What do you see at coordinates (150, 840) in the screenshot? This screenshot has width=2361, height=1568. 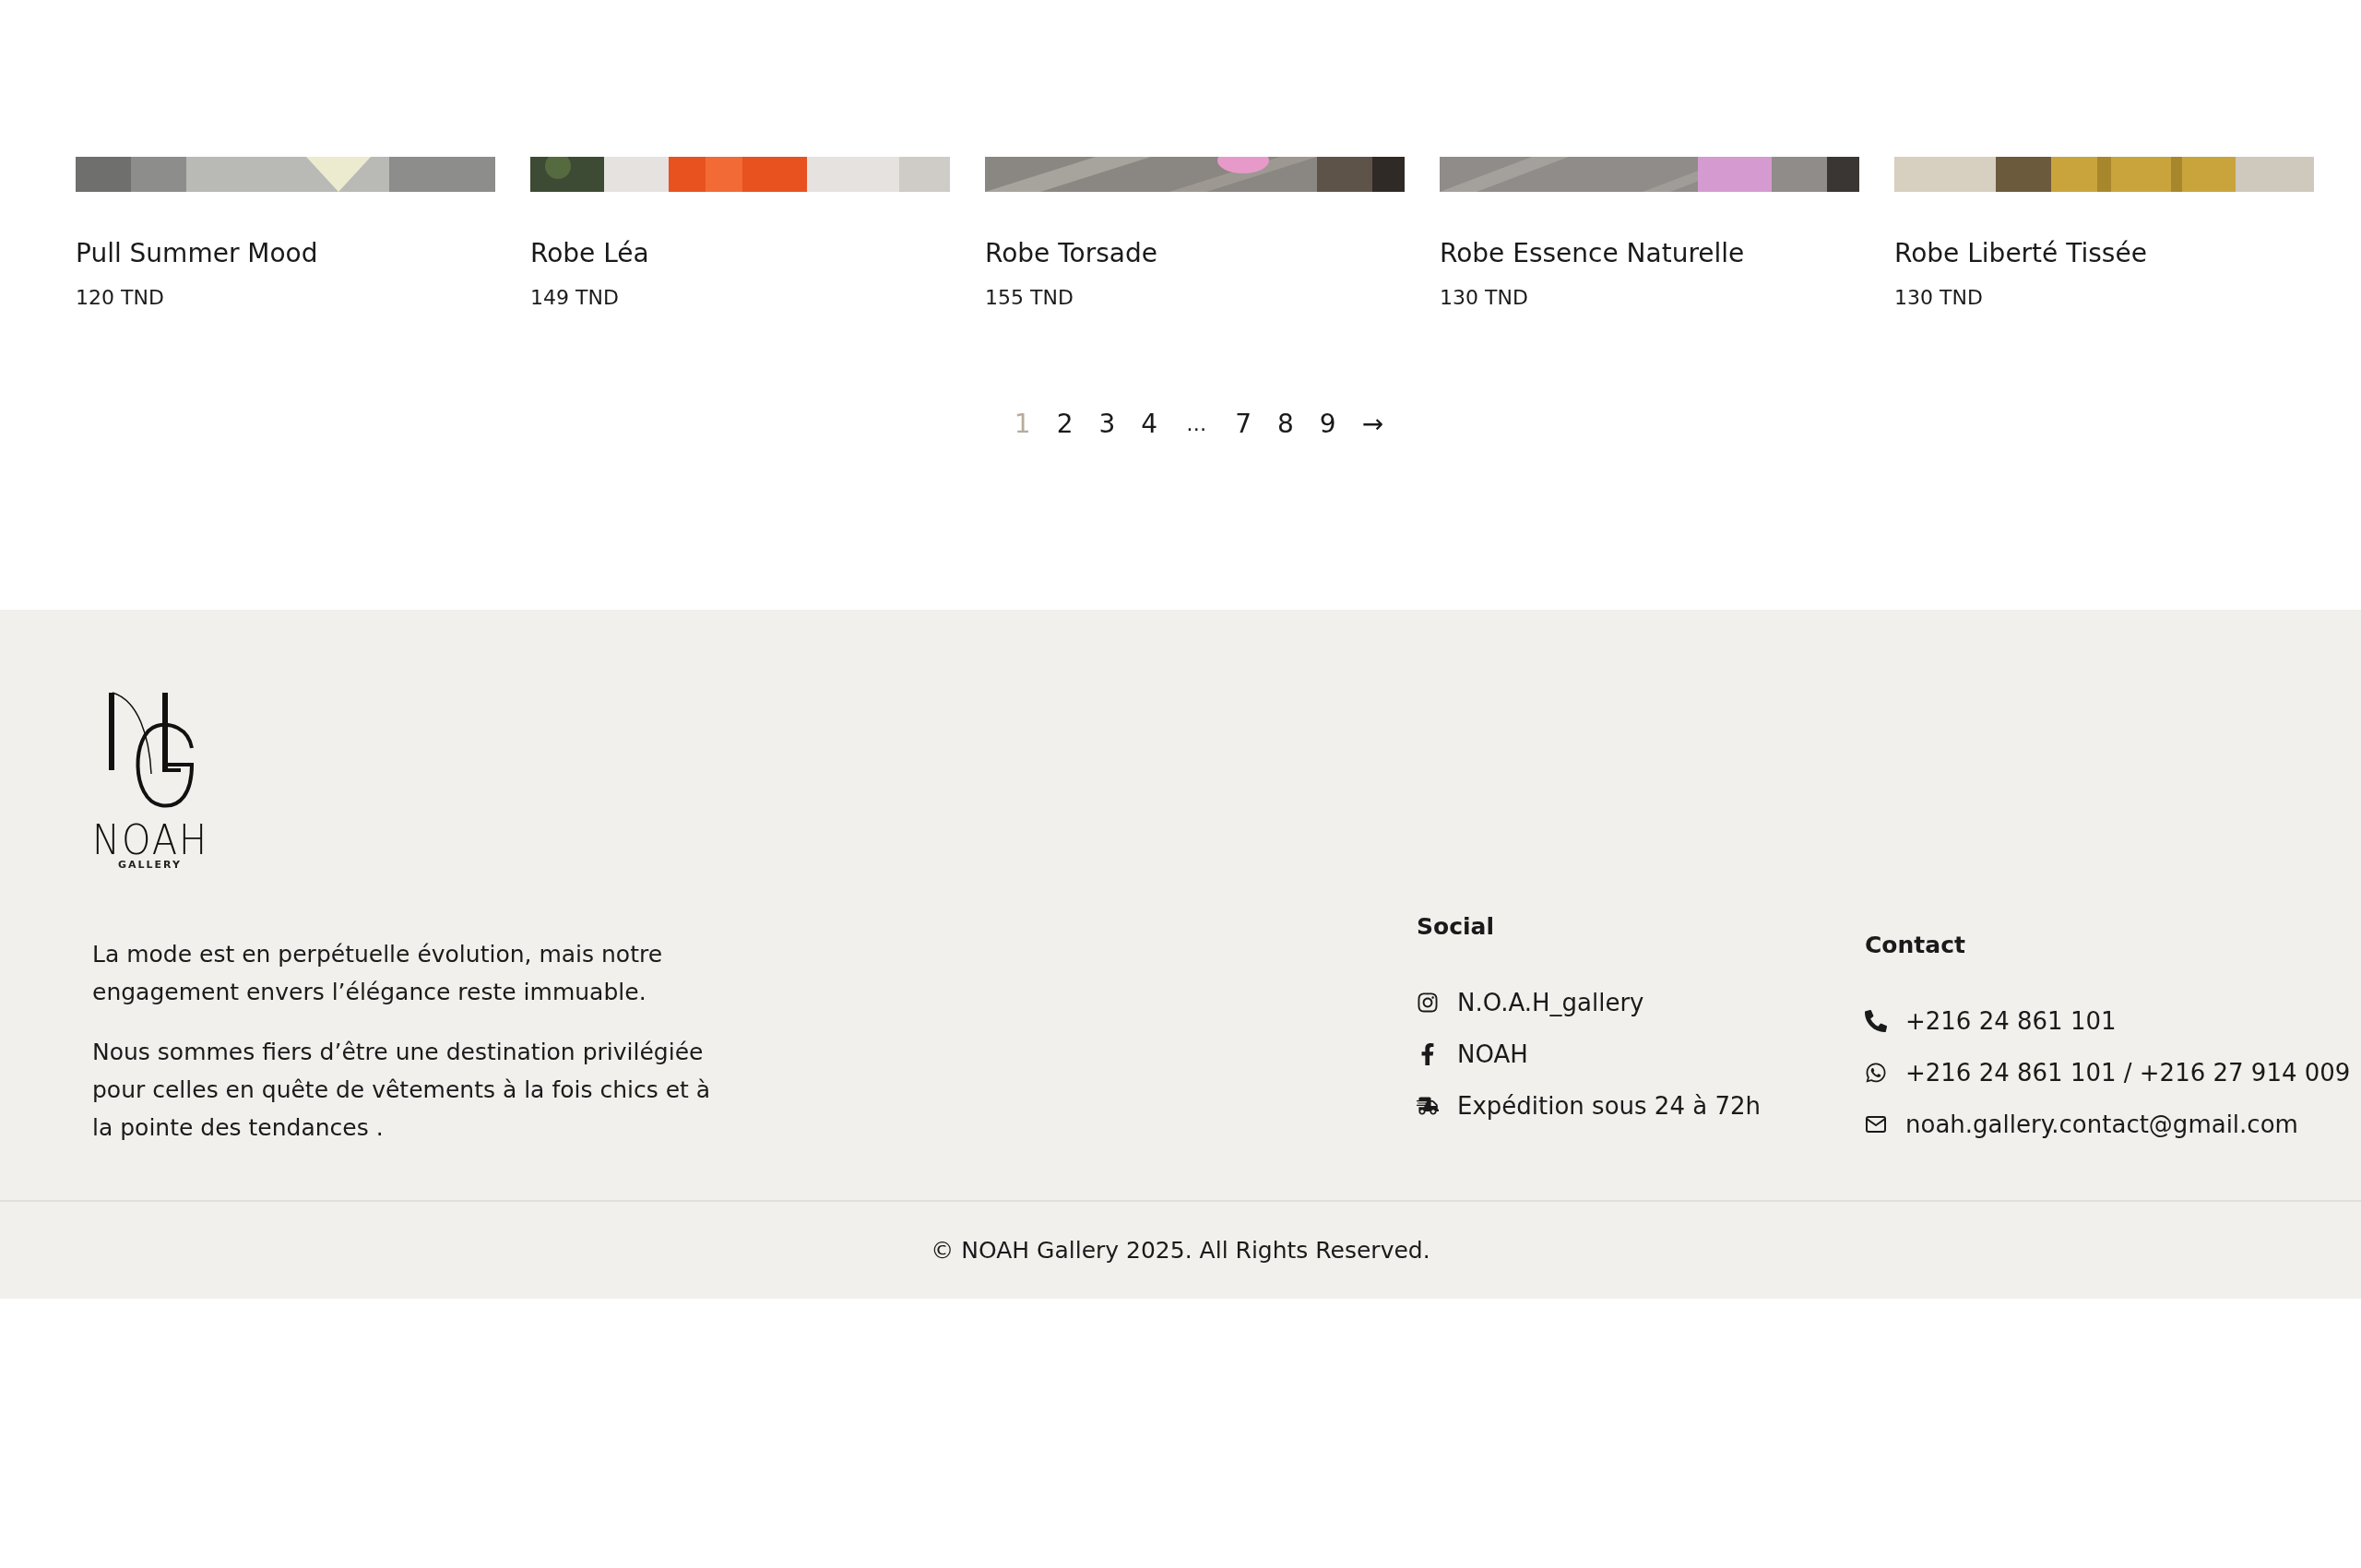 I see `logo-name: NOAH` at bounding box center [150, 840].